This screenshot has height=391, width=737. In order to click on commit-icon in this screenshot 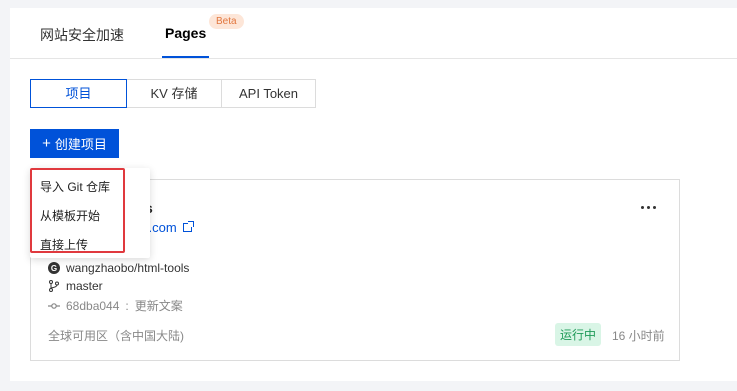, I will do `click(54, 305)`.